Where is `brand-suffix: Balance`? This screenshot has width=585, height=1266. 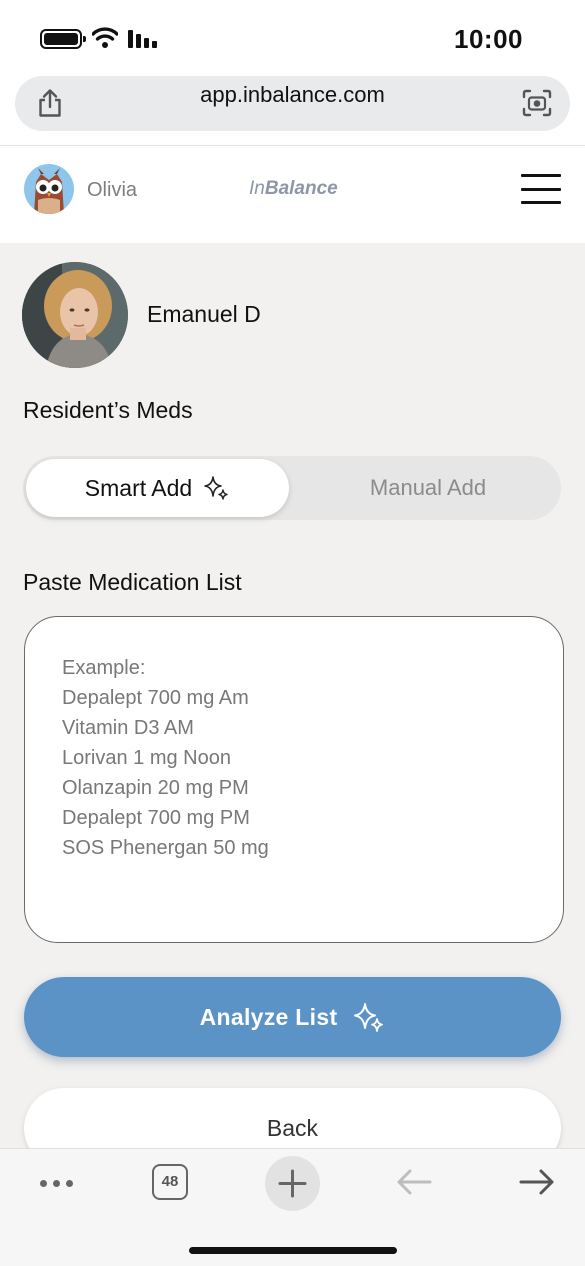
brand-suffix: Balance is located at coordinates (301, 188).